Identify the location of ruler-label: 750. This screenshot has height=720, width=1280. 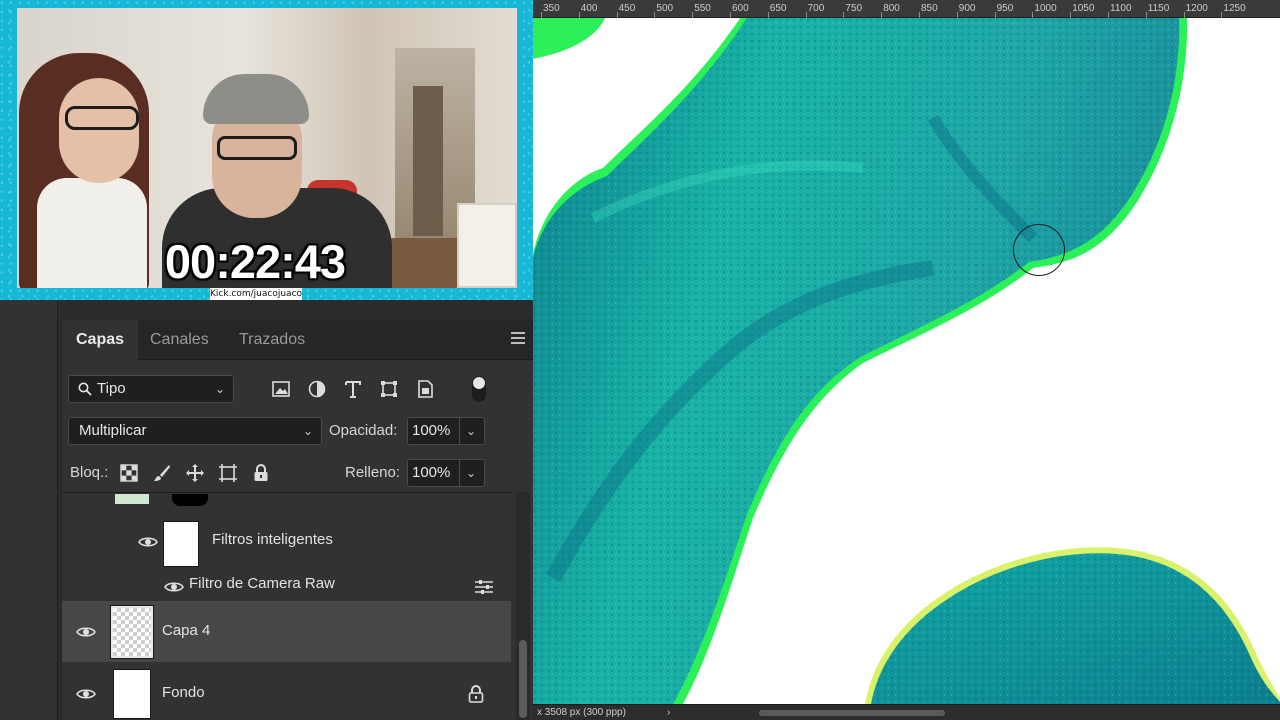
(854, 8).